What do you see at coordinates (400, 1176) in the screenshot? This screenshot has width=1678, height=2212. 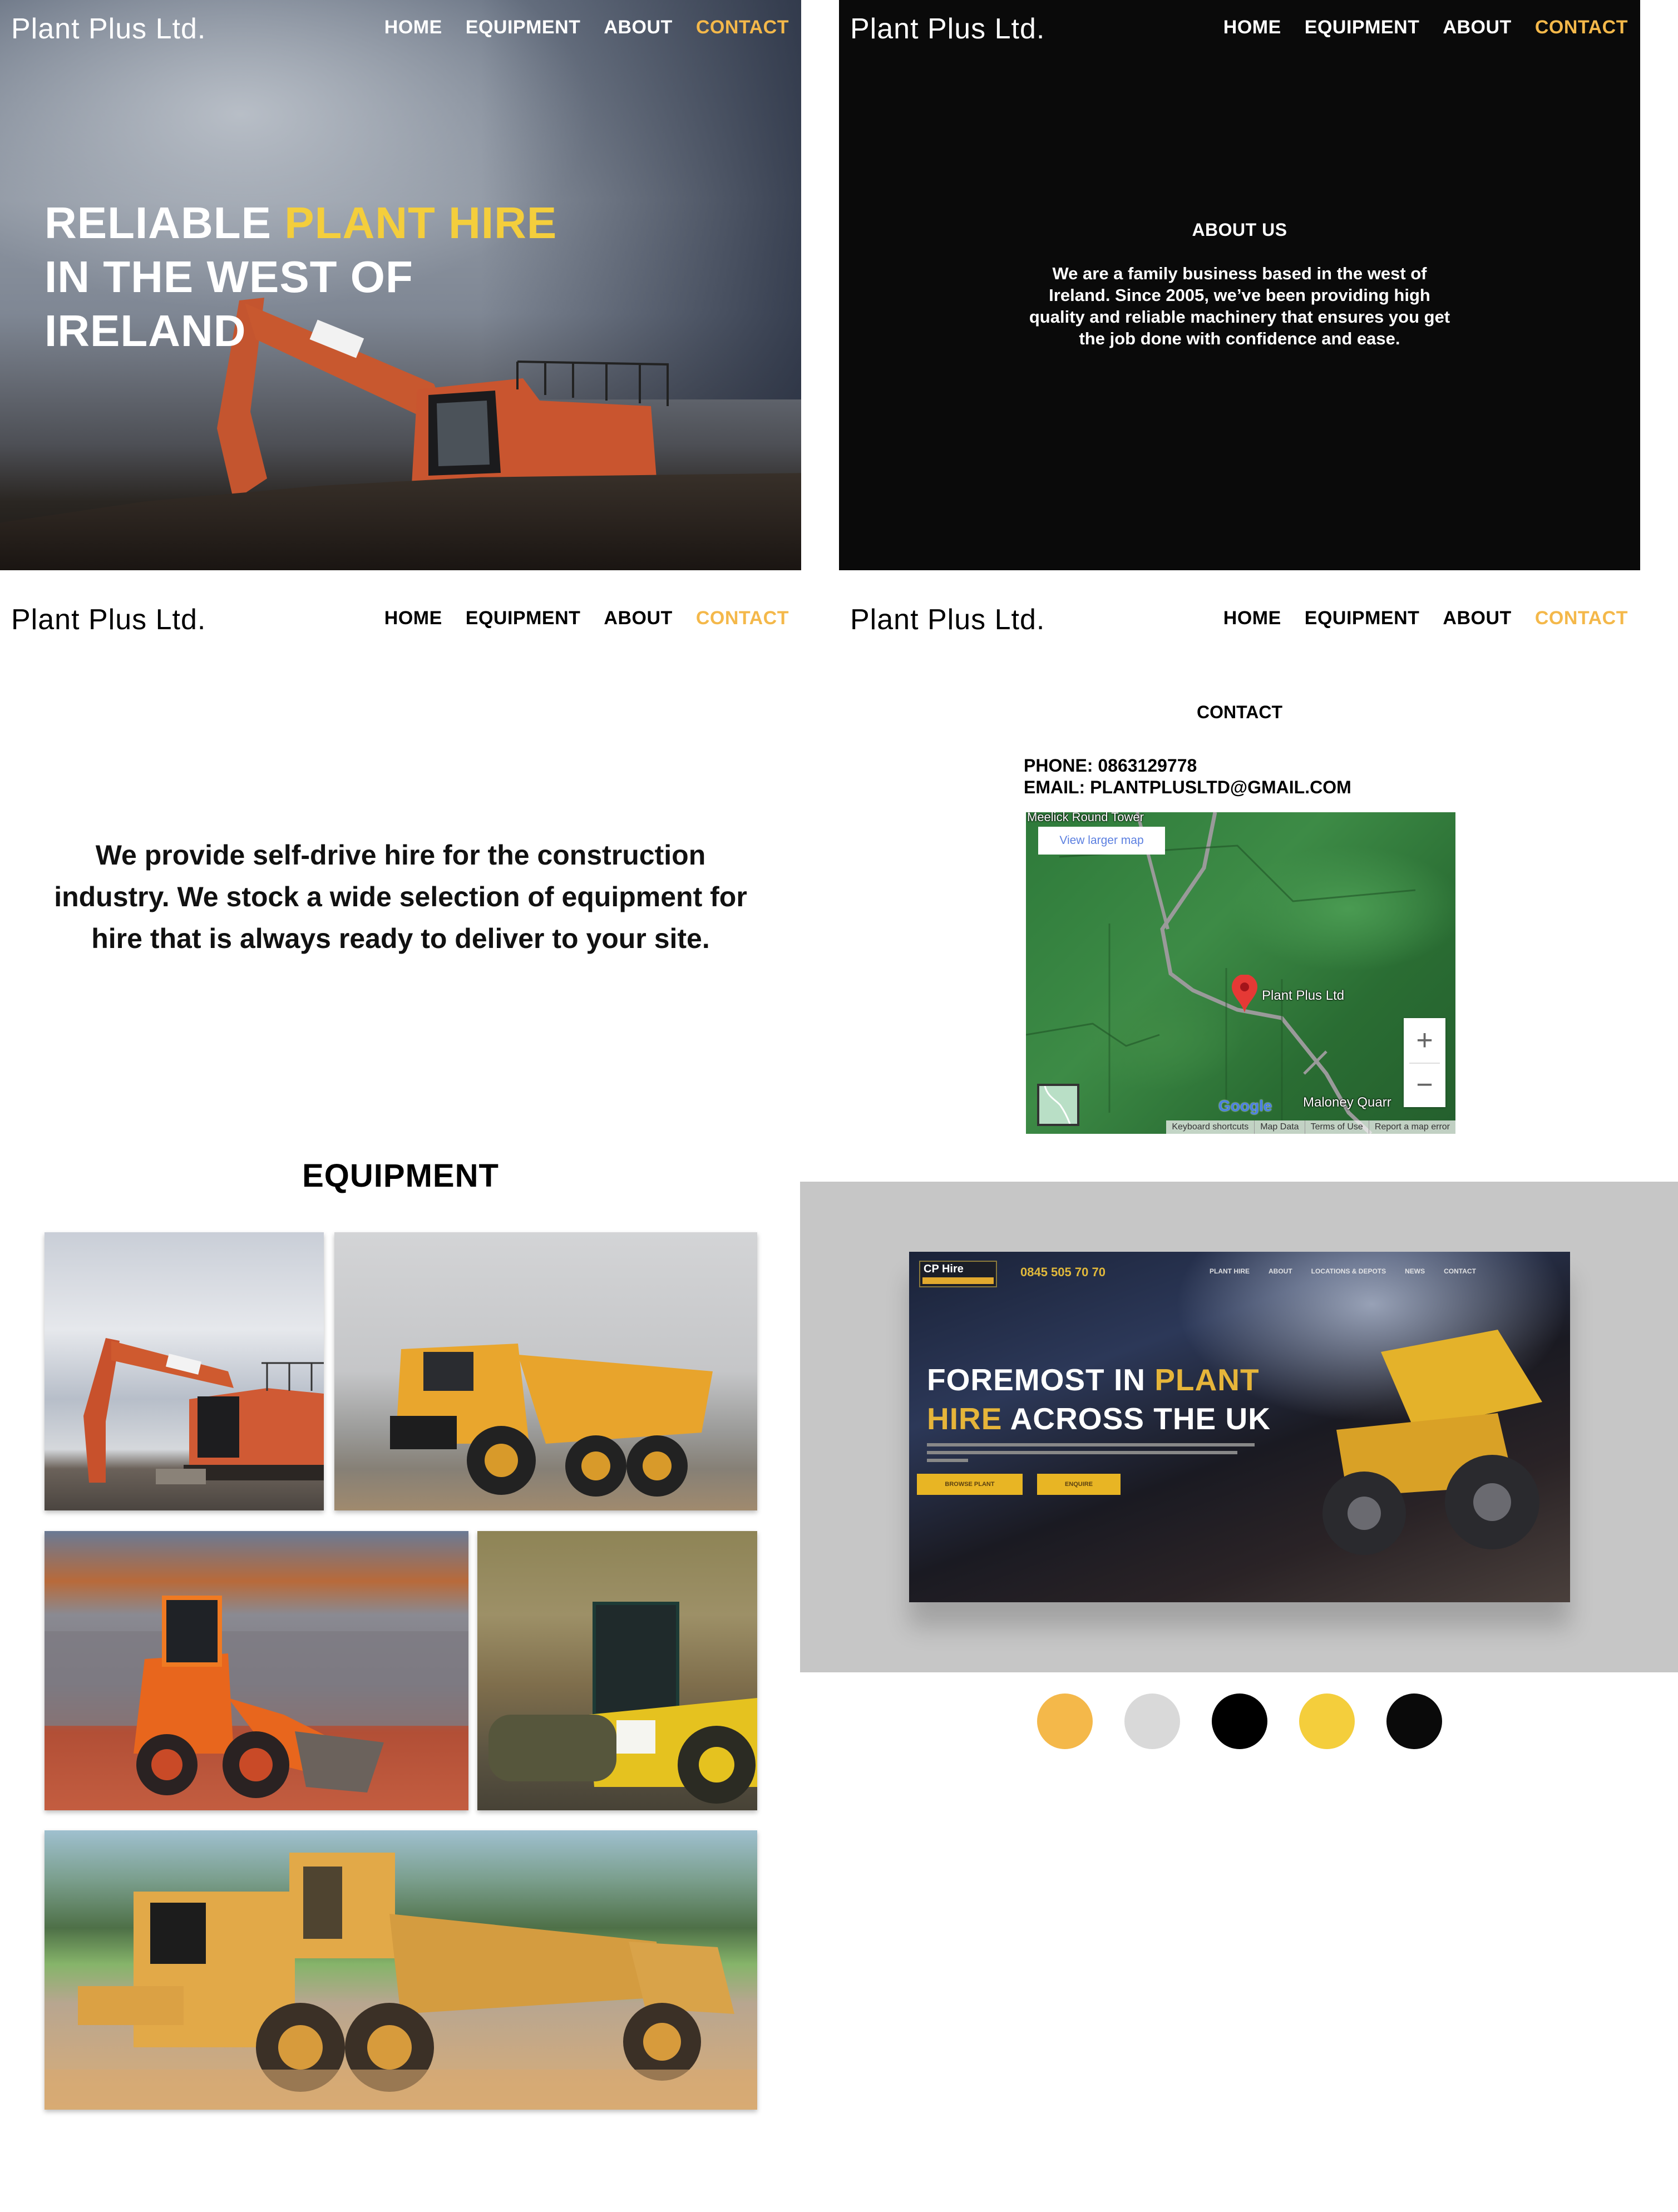 I see `equipment-title: EQUIPMENT` at bounding box center [400, 1176].